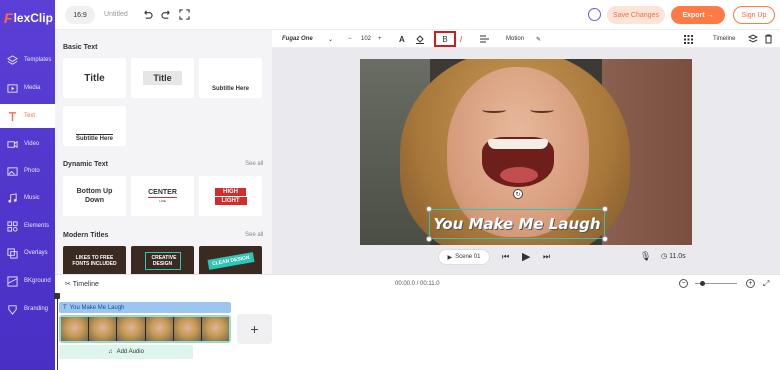  What do you see at coordinates (753, 39) in the screenshot?
I see `layers-icon` at bounding box center [753, 39].